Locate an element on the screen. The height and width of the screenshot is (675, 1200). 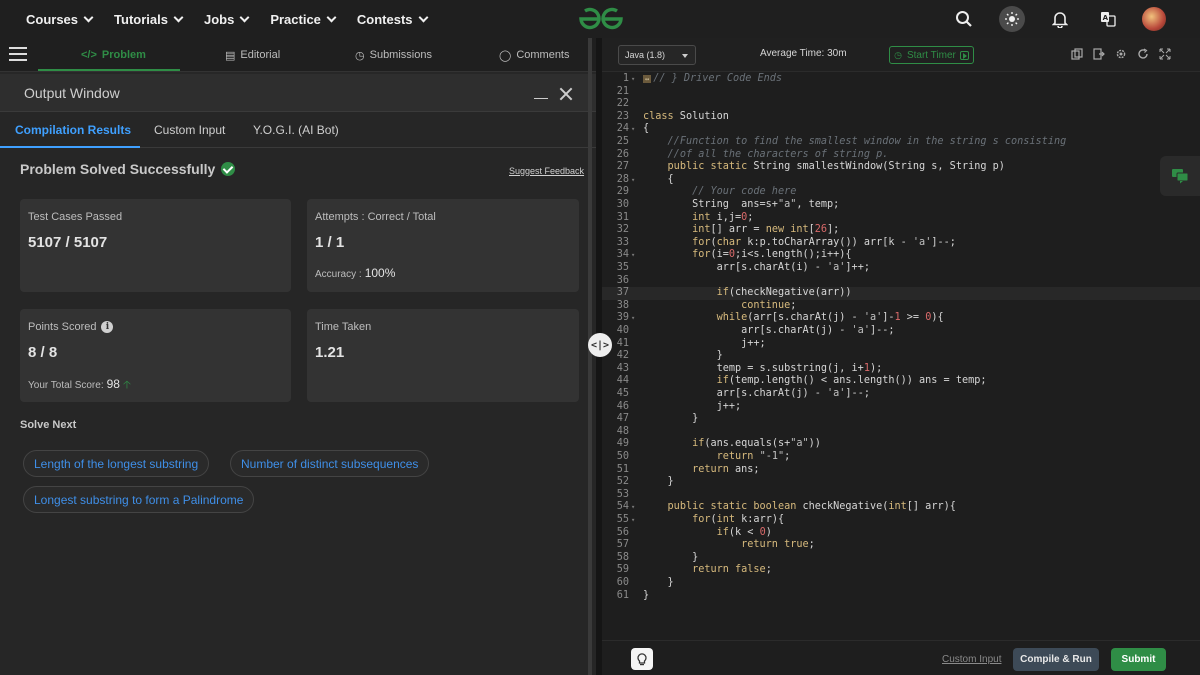
tab-yogi-ai-bot: Y.O.G.I. (AI Bot) is located at coordinates (296, 130).